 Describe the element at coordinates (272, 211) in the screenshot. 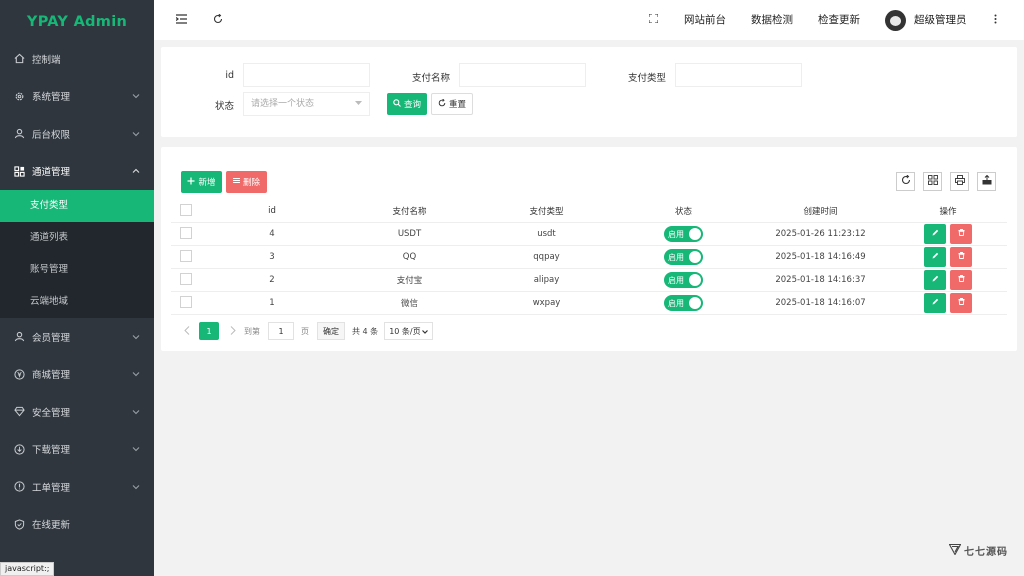

I see `col-header-id: id` at that location.